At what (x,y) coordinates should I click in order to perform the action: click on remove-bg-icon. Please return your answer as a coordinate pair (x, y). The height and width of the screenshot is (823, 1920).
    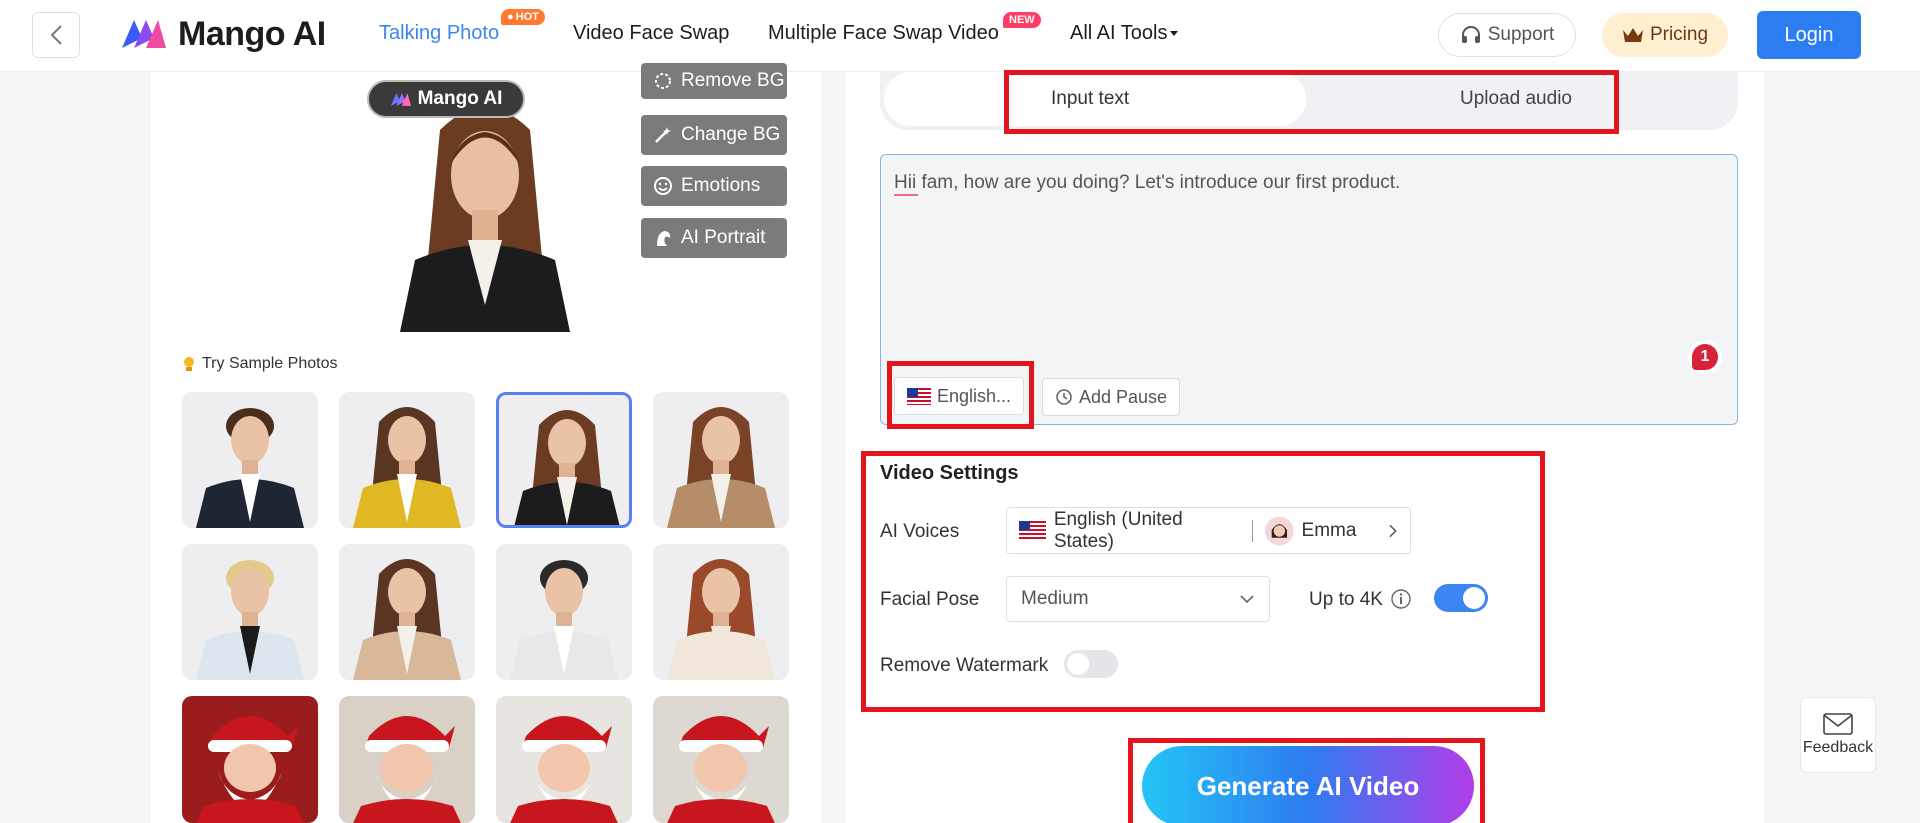
    Looking at the image, I should click on (663, 81).